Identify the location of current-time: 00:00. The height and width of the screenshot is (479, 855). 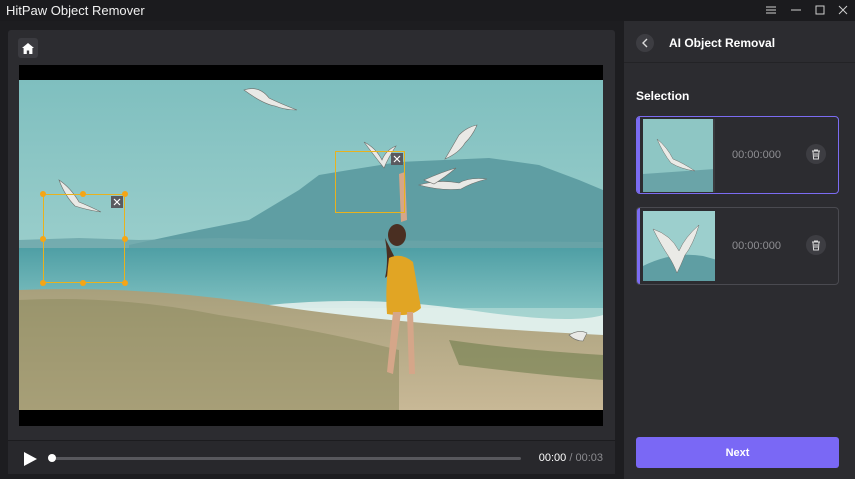
(552, 458).